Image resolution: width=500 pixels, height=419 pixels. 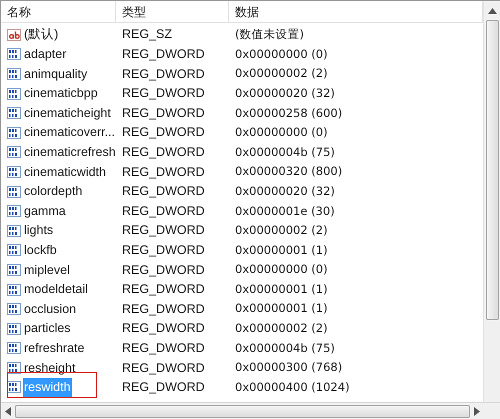 What do you see at coordinates (70, 152) in the screenshot?
I see `value-name: cinematicrefresh` at bounding box center [70, 152].